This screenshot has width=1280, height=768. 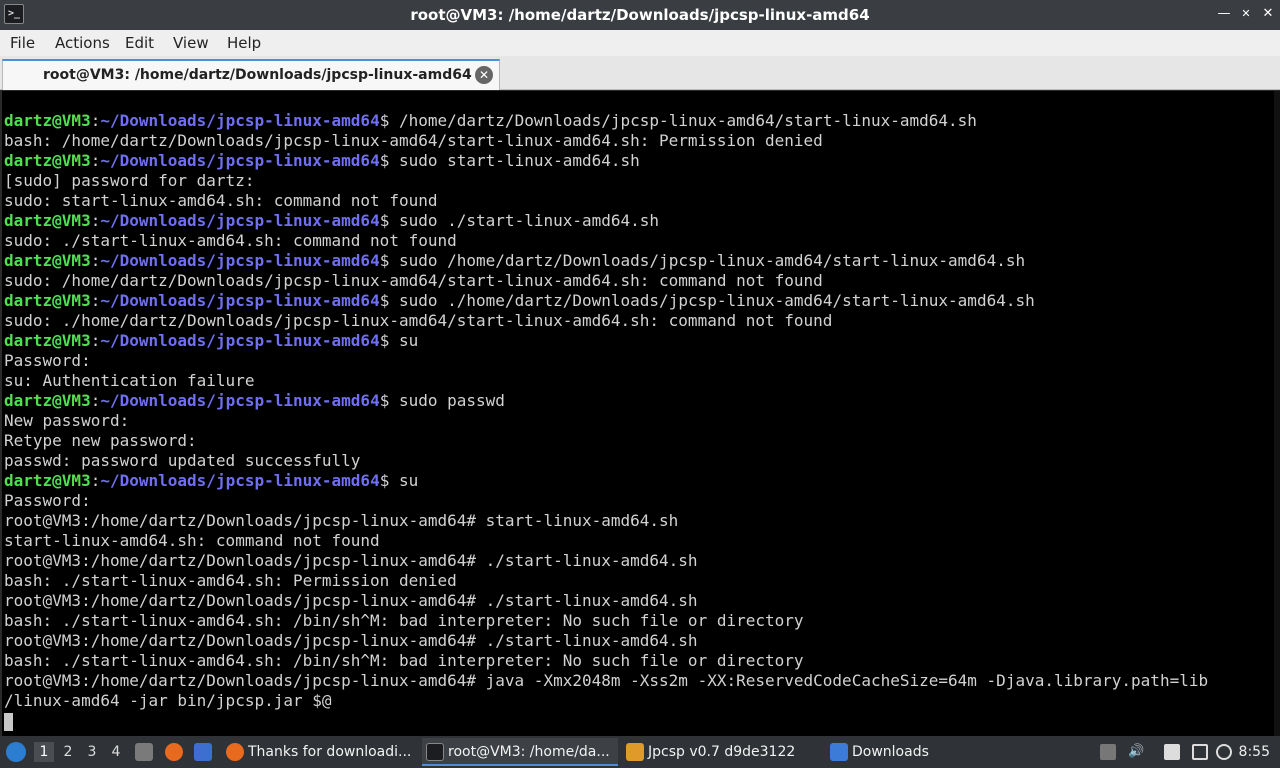 I want to click on task-downloads: Downloads, so click(x=924, y=752).